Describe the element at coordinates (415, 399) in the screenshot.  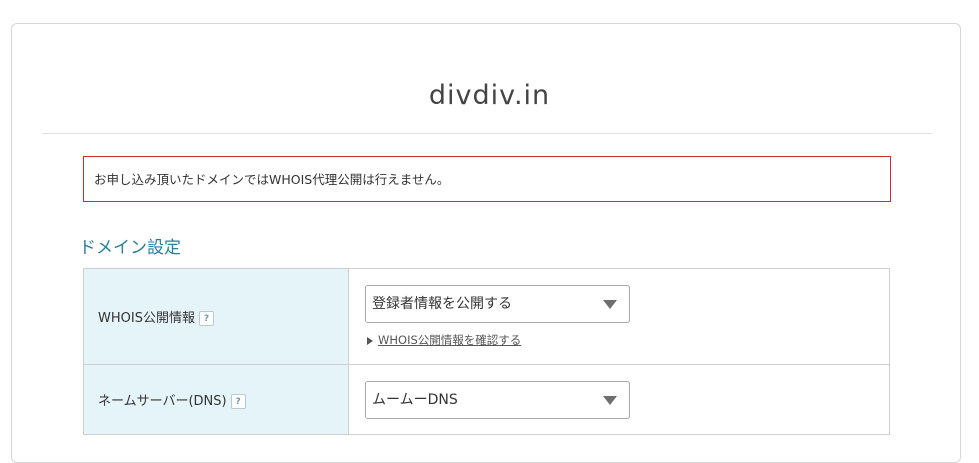
I see `nameserver-select-value: ムームーDNS` at that location.